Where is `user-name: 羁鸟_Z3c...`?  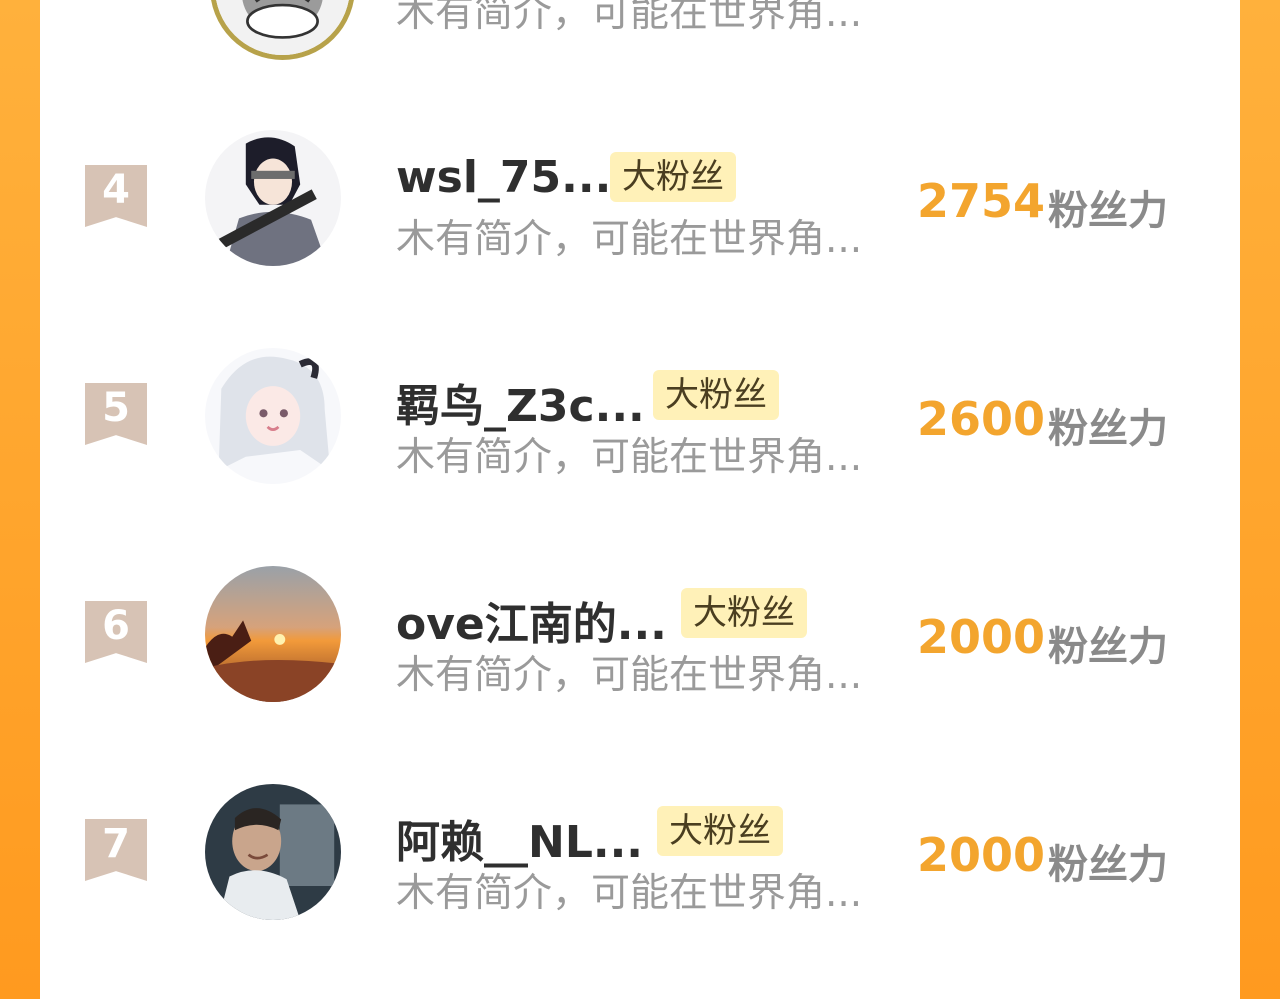
user-name: 羁鸟_Z3c... is located at coordinates (520, 402).